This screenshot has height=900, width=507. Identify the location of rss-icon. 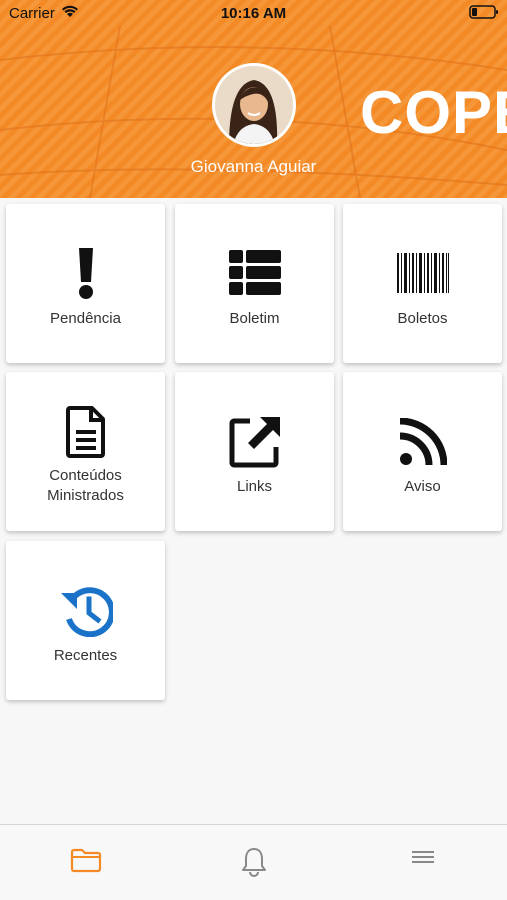
(422, 442).